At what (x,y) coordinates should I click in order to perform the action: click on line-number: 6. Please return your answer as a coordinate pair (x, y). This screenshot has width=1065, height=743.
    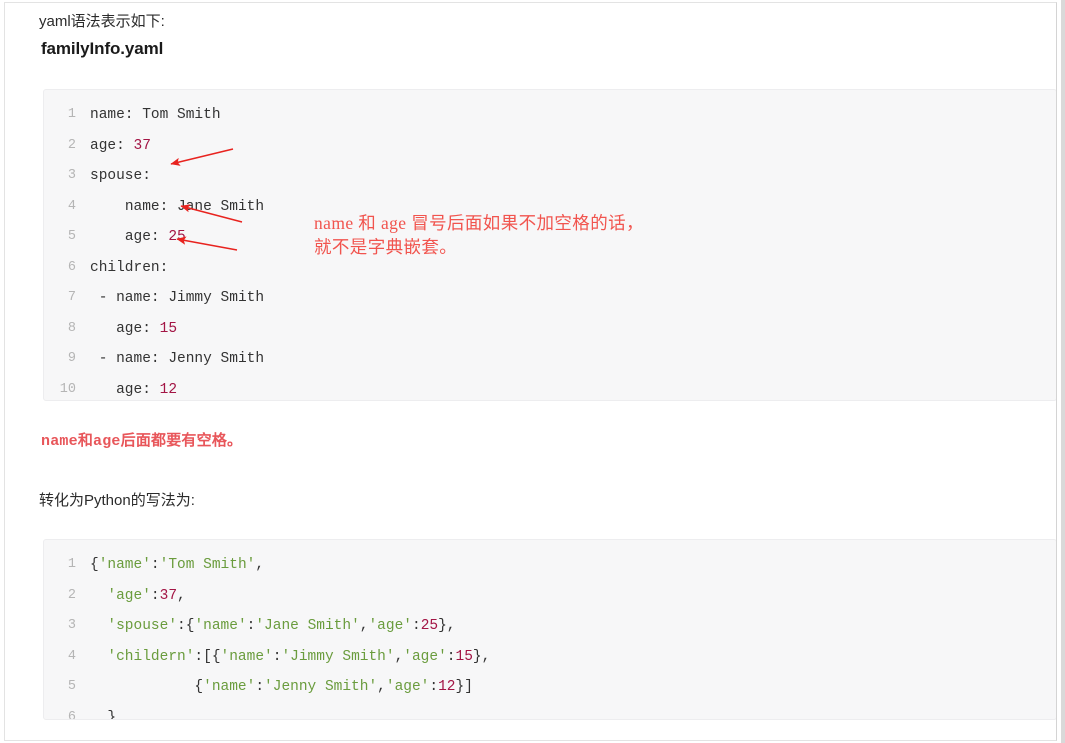
    Looking at the image, I should click on (71, 267).